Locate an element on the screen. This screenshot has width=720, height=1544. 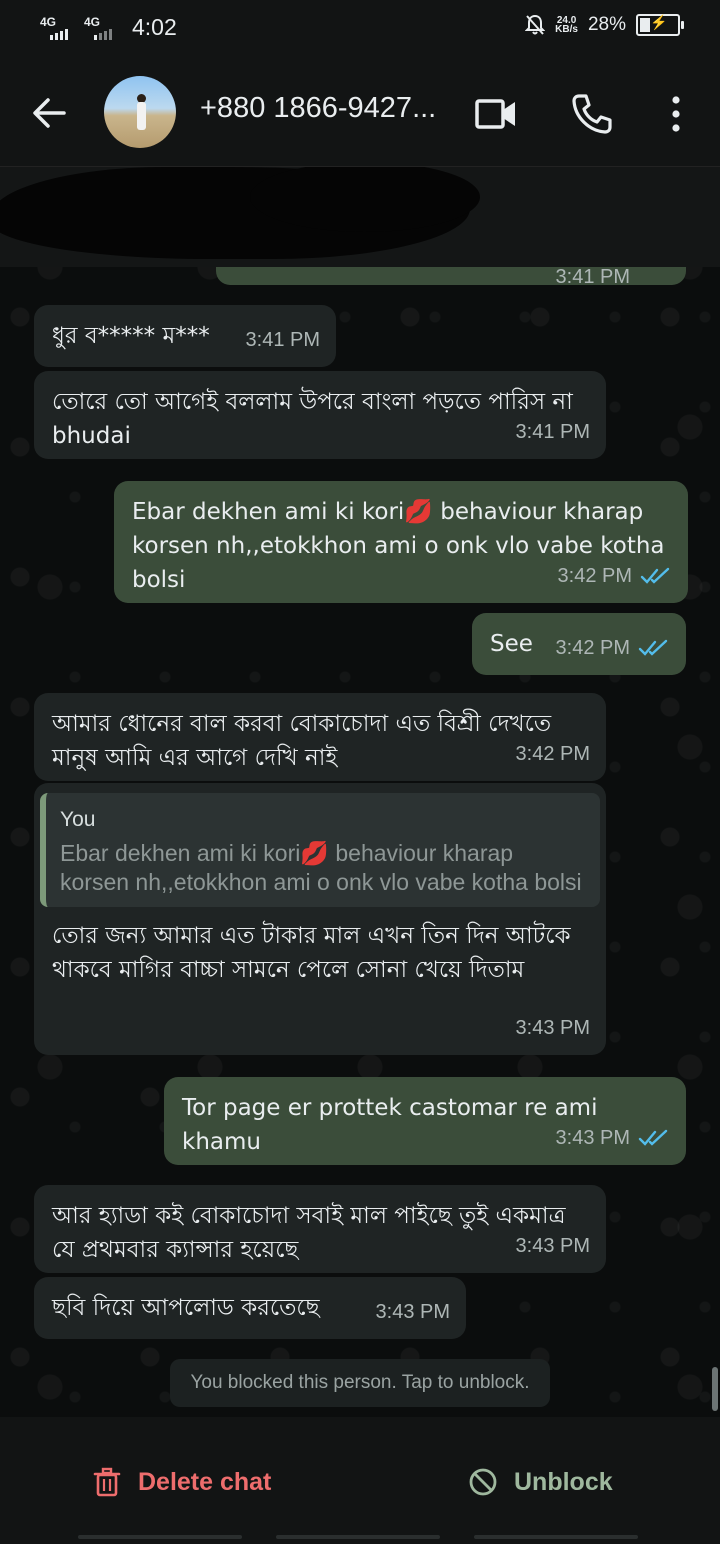
net-speed: 24.0 KB/s is located at coordinates (566, 25).